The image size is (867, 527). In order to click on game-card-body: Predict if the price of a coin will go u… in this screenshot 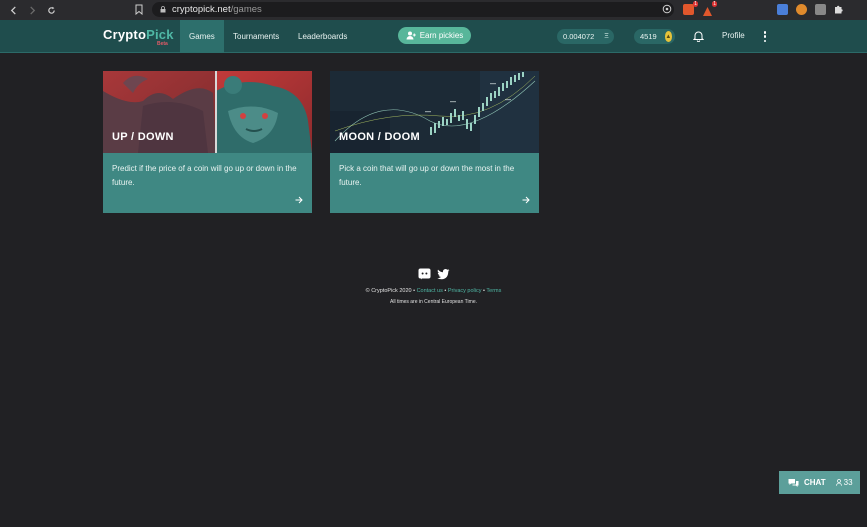, I will do `click(207, 183)`.